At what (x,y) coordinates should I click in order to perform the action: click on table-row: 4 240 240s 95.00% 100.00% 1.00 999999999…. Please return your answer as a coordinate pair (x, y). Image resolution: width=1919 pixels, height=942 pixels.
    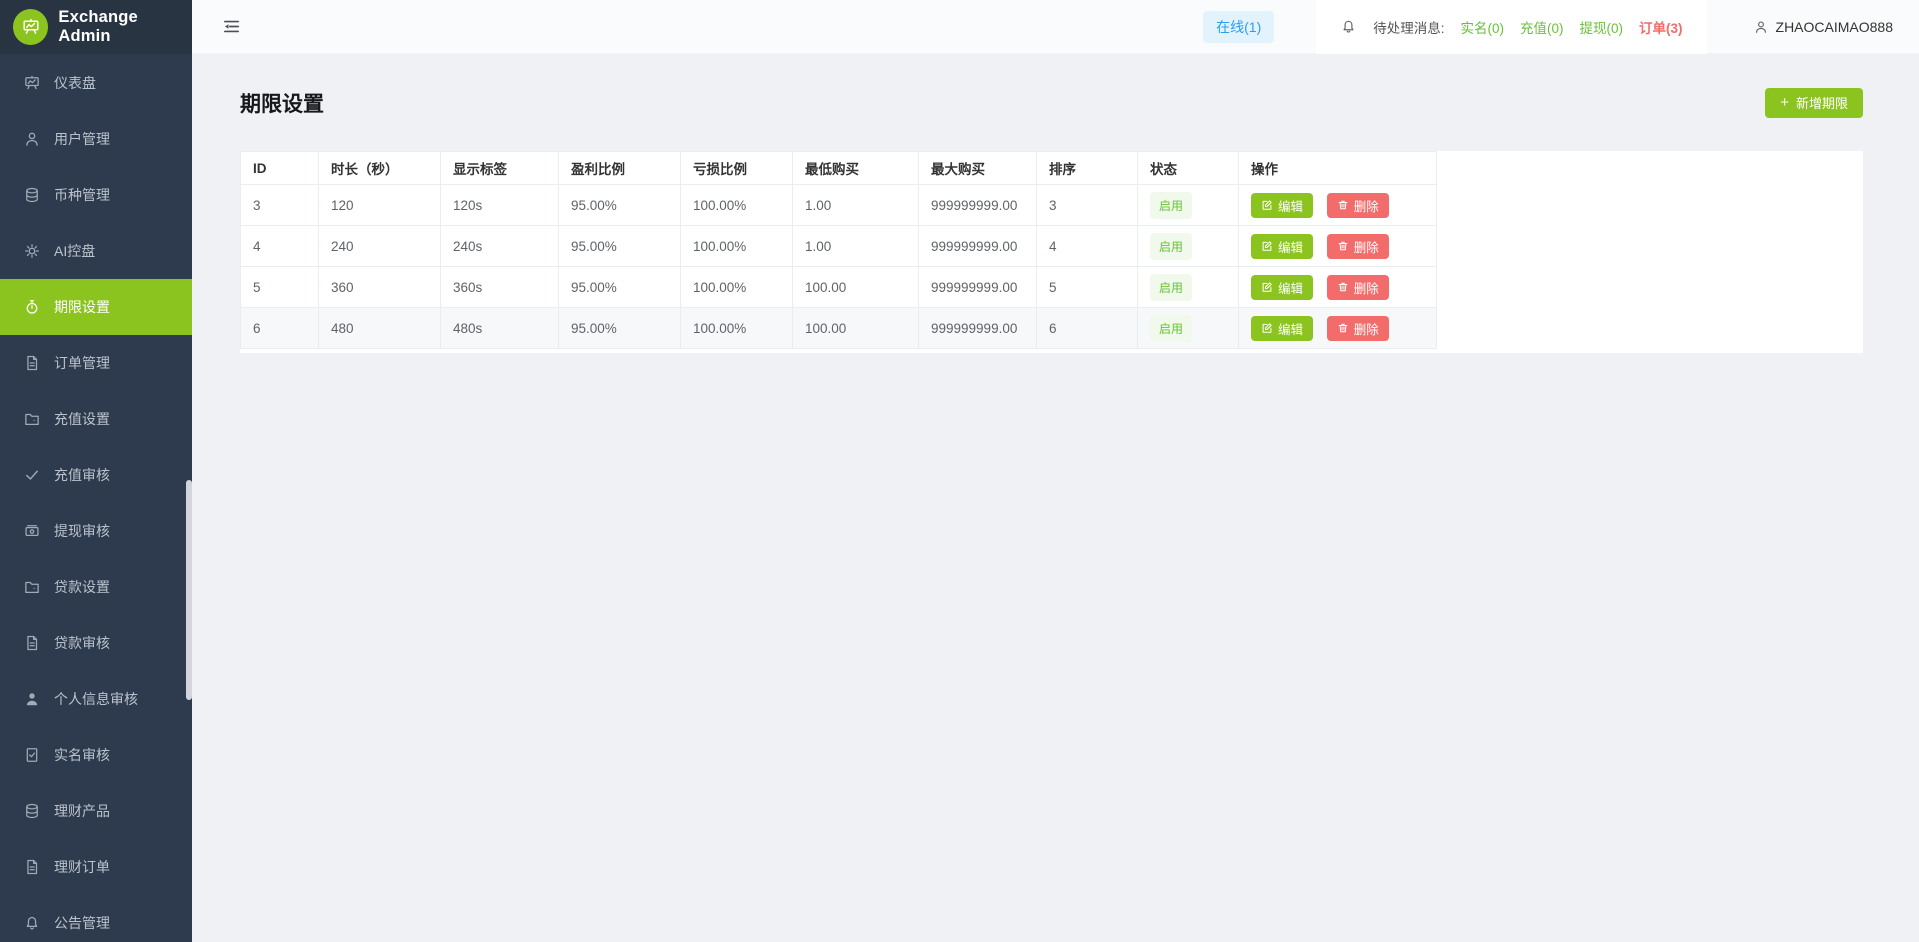
    Looking at the image, I should click on (838, 246).